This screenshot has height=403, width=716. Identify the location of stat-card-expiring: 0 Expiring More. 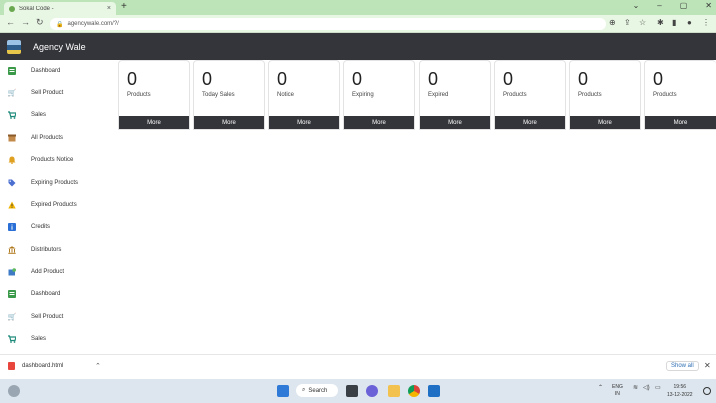
(379, 95).